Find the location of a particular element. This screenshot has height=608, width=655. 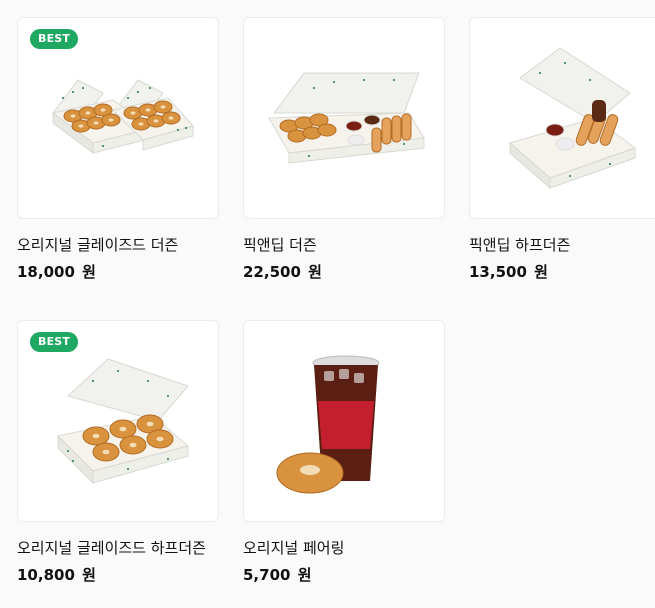

product-card: 오리지널 페어링 5,700 원 is located at coordinates (344, 452).